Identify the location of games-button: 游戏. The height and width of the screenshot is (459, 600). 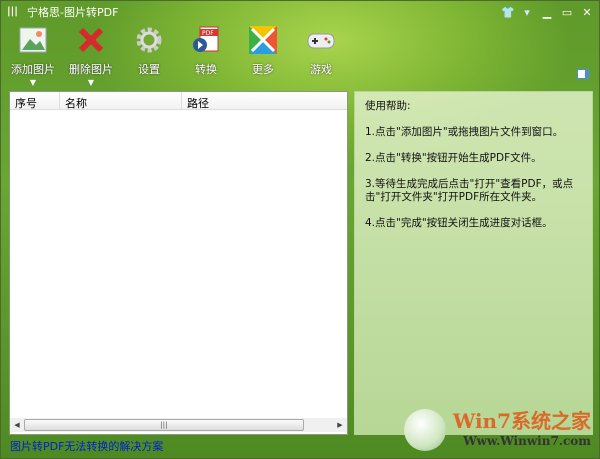
(321, 51).